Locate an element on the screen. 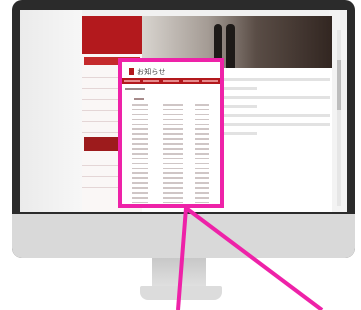 Image resolution: width=361 pixels, height=310 pixels. square-marker-icon is located at coordinates (131, 71).